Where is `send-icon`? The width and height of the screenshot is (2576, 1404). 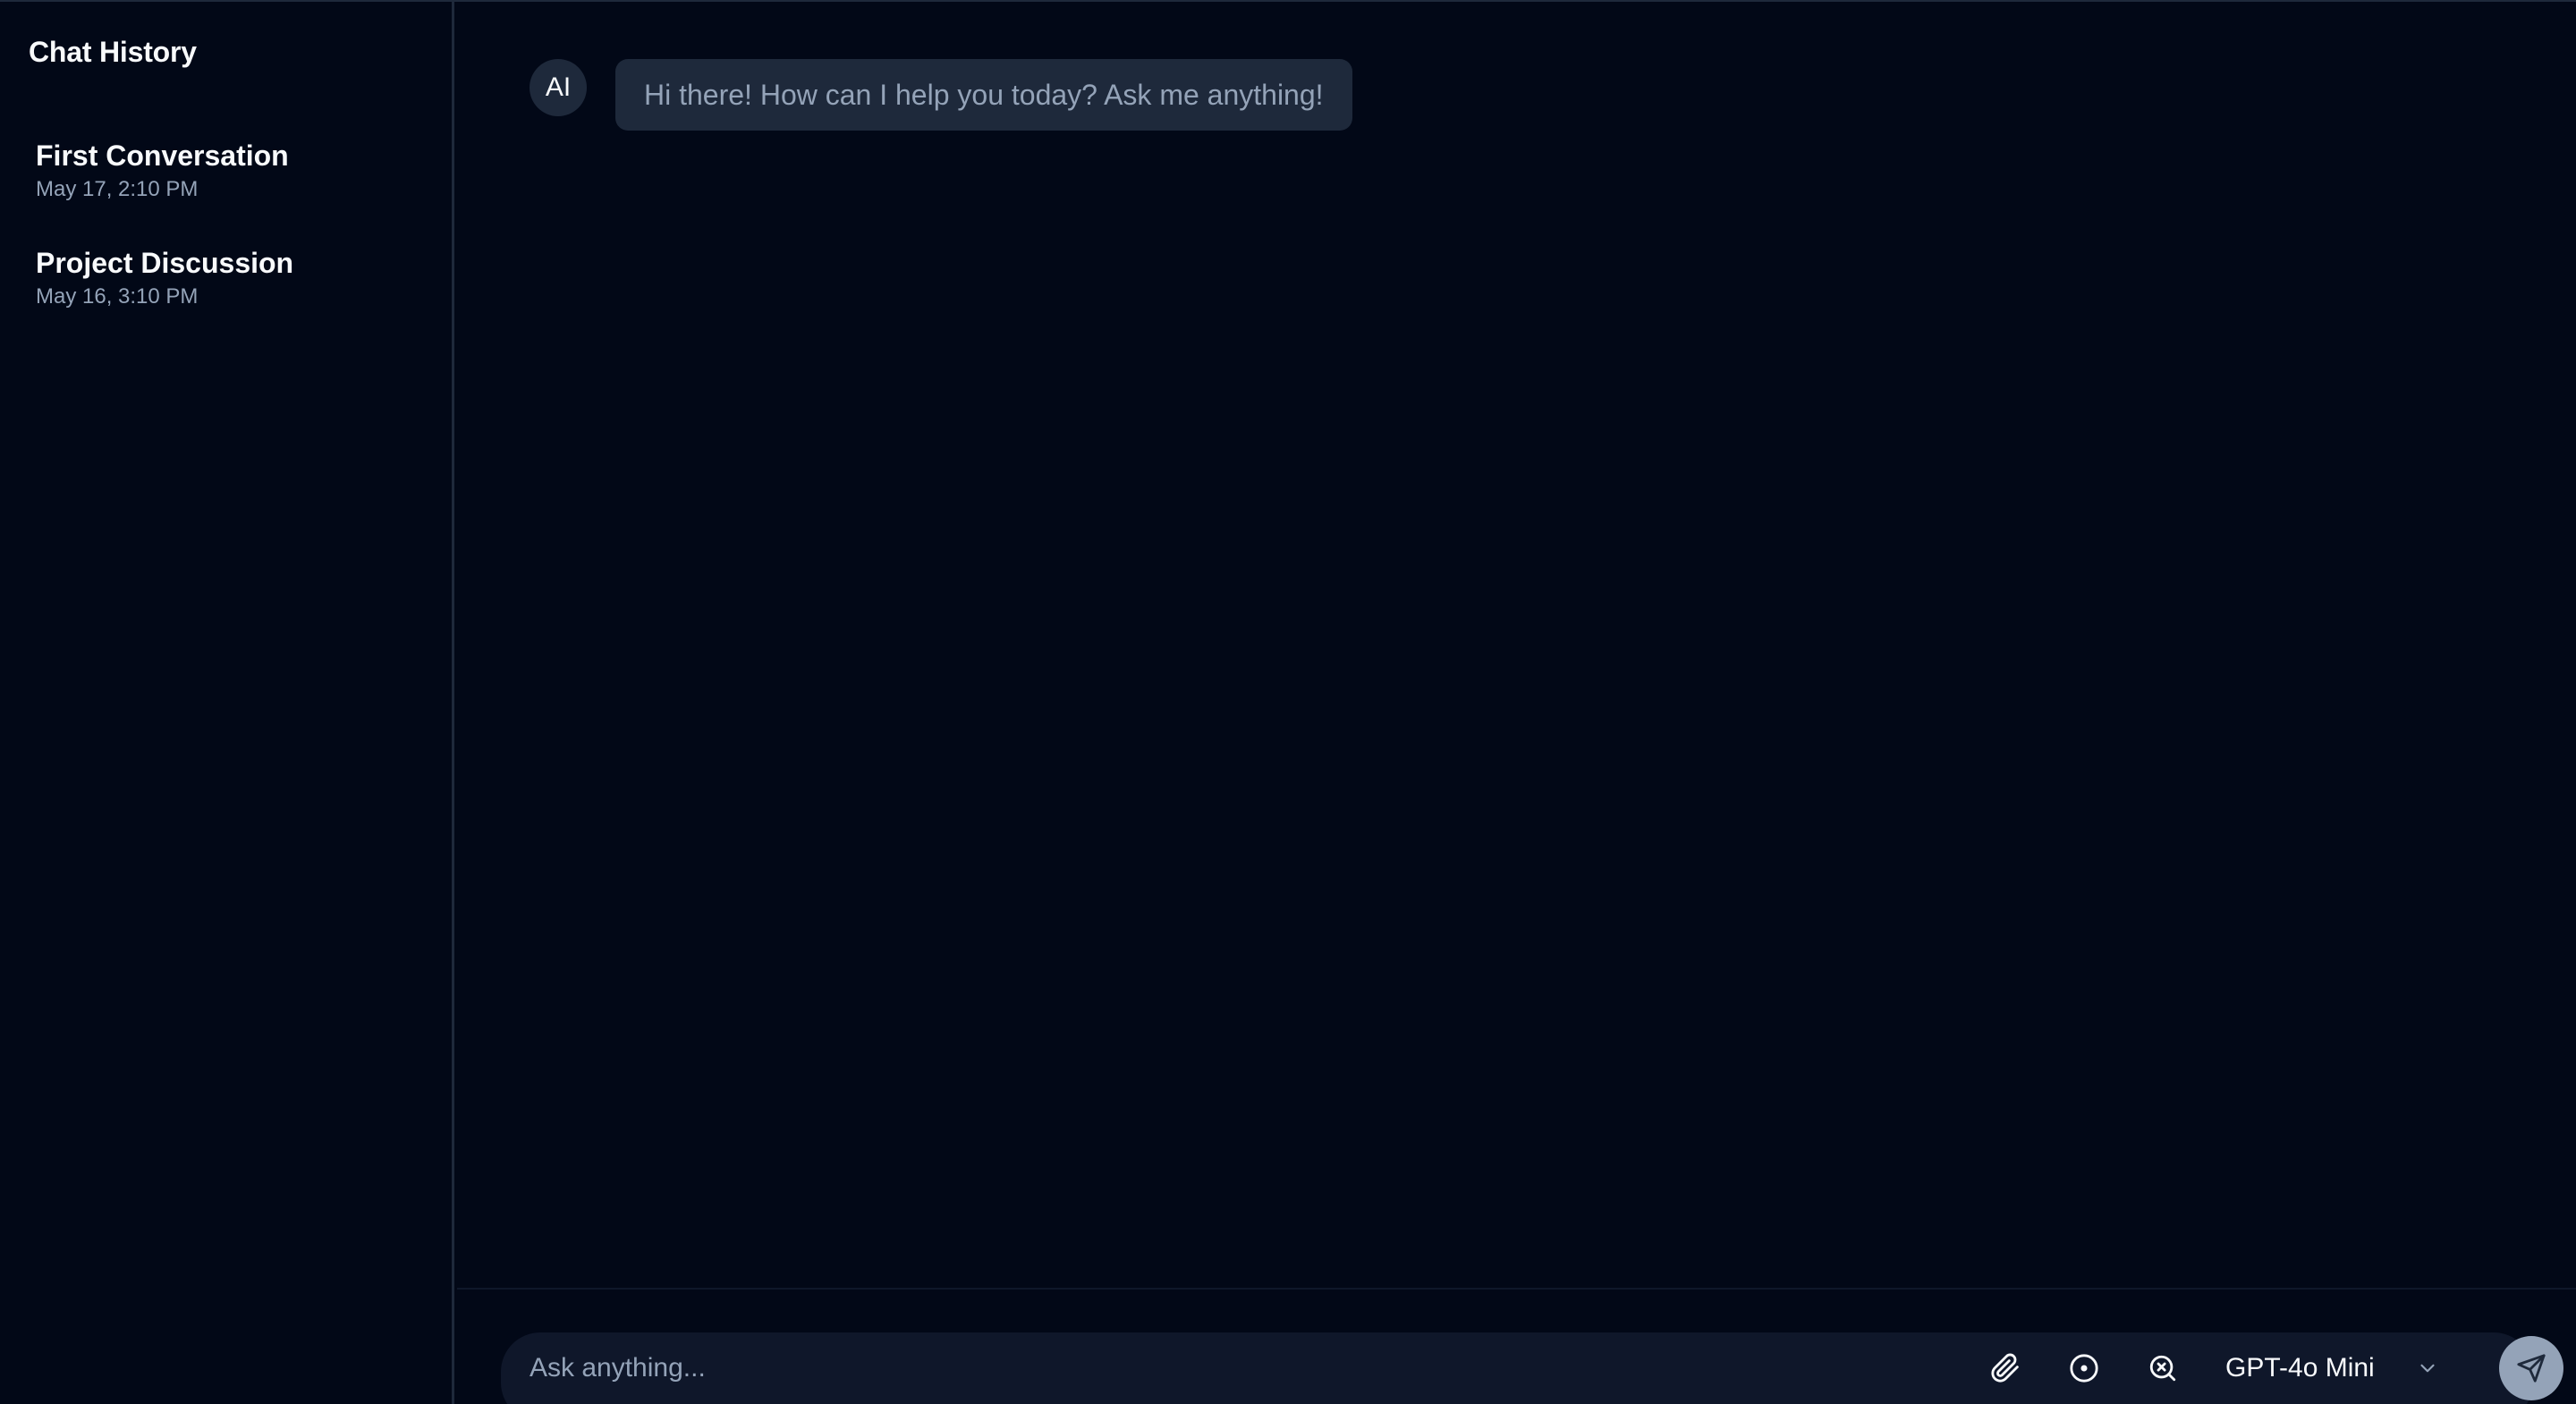 send-icon is located at coordinates (2531, 1369).